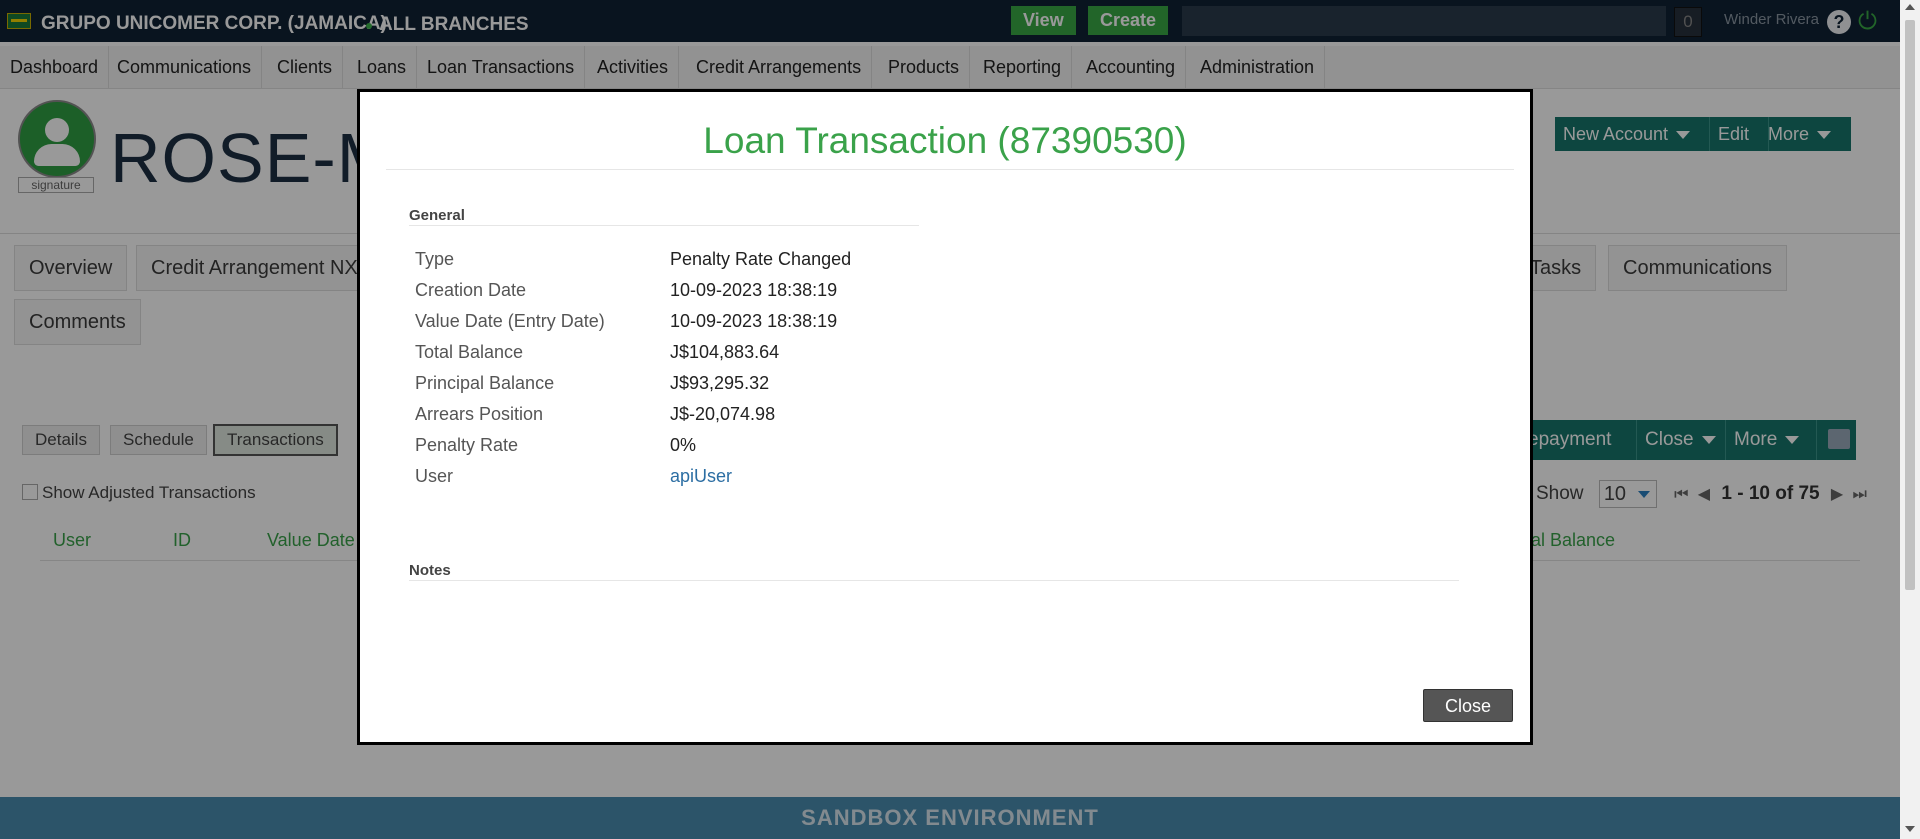  Describe the element at coordinates (720, 383) in the screenshot. I see `field-value-principal-balance: J$93,295.32` at that location.